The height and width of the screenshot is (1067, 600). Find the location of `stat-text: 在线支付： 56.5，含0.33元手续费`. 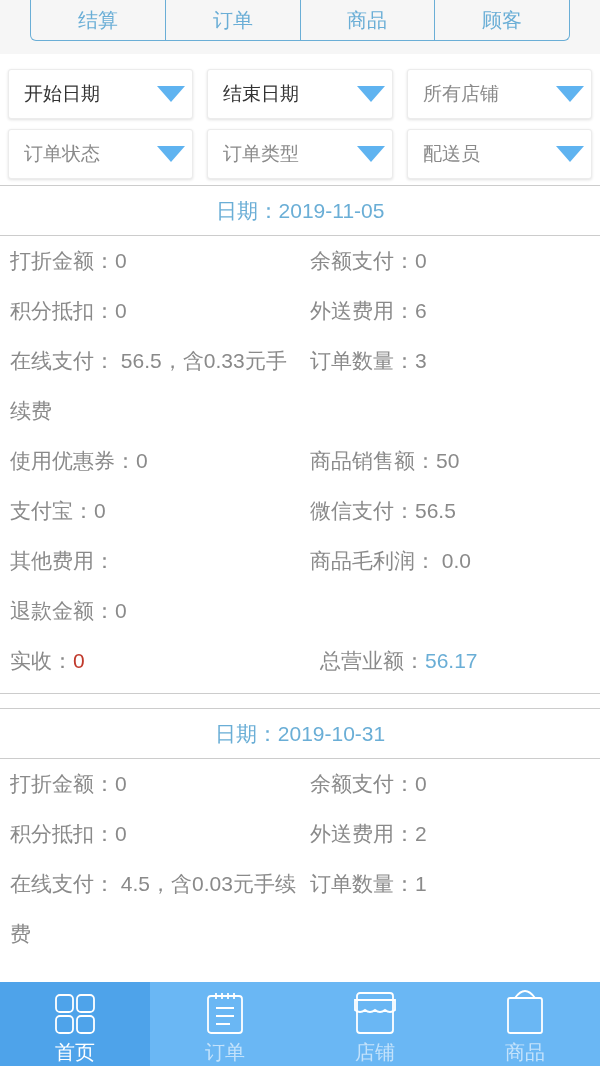

stat-text: 在线支付： 56.5，含0.33元手续费 is located at coordinates (149, 386).